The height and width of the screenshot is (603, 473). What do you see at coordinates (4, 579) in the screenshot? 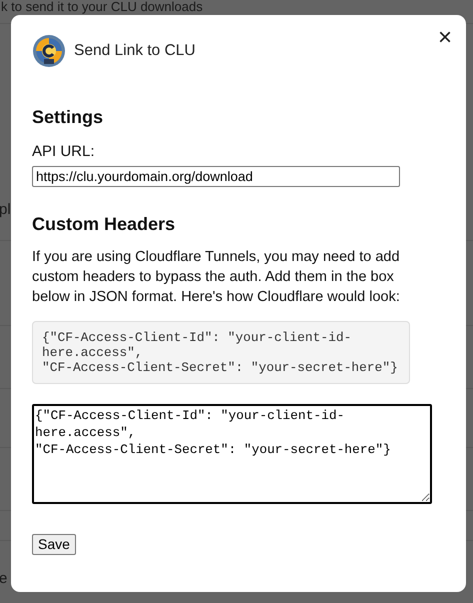
I see `background-text: e` at bounding box center [4, 579].